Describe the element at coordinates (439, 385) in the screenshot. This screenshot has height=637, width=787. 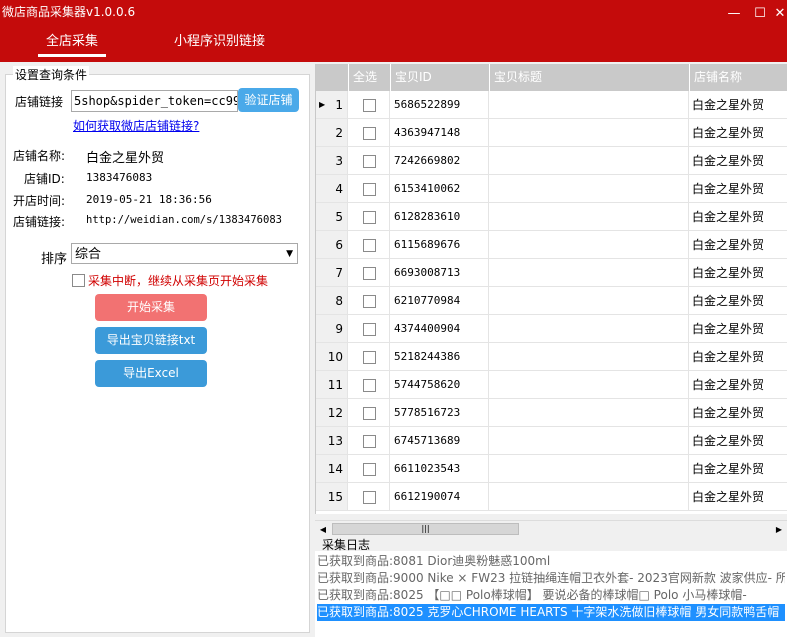
I see `item-id-cell: 5744758620` at that location.